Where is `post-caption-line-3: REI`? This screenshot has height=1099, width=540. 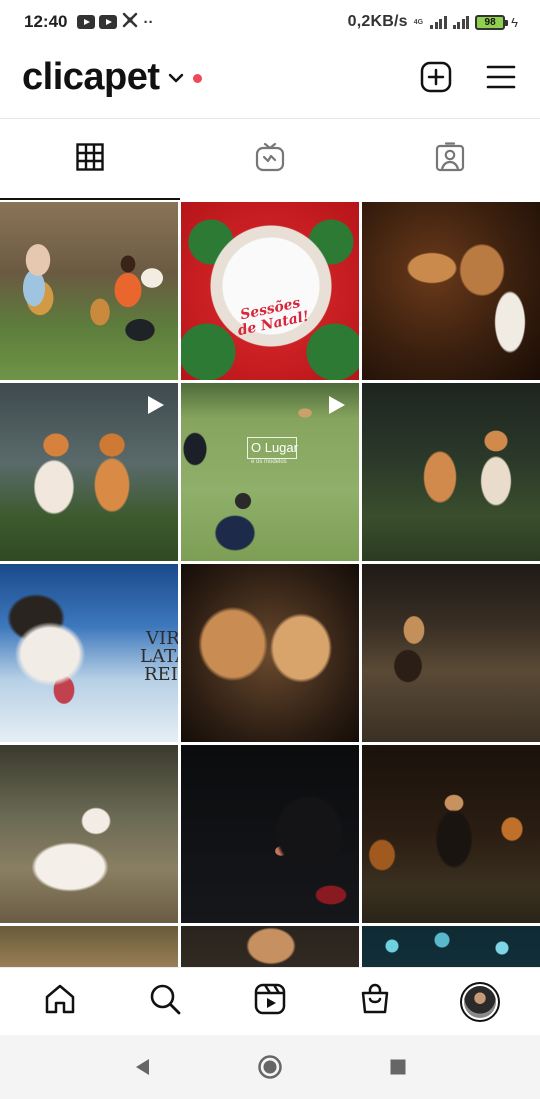 post-caption-line-3: REI is located at coordinates (161, 674).